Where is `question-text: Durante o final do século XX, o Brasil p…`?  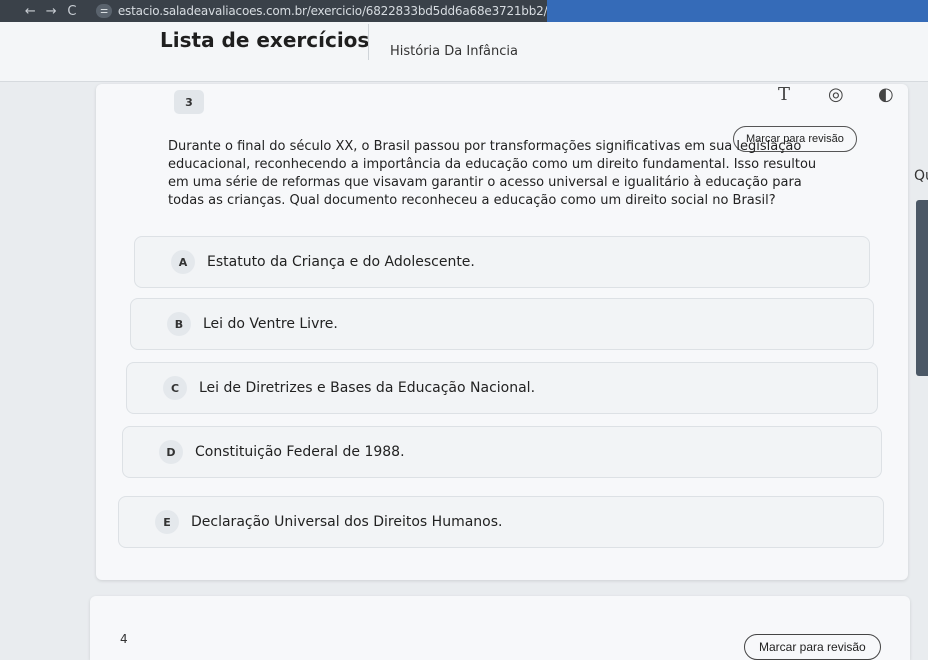 question-text: Durante o final do século XX, o Brasil p… is located at coordinates (492, 173).